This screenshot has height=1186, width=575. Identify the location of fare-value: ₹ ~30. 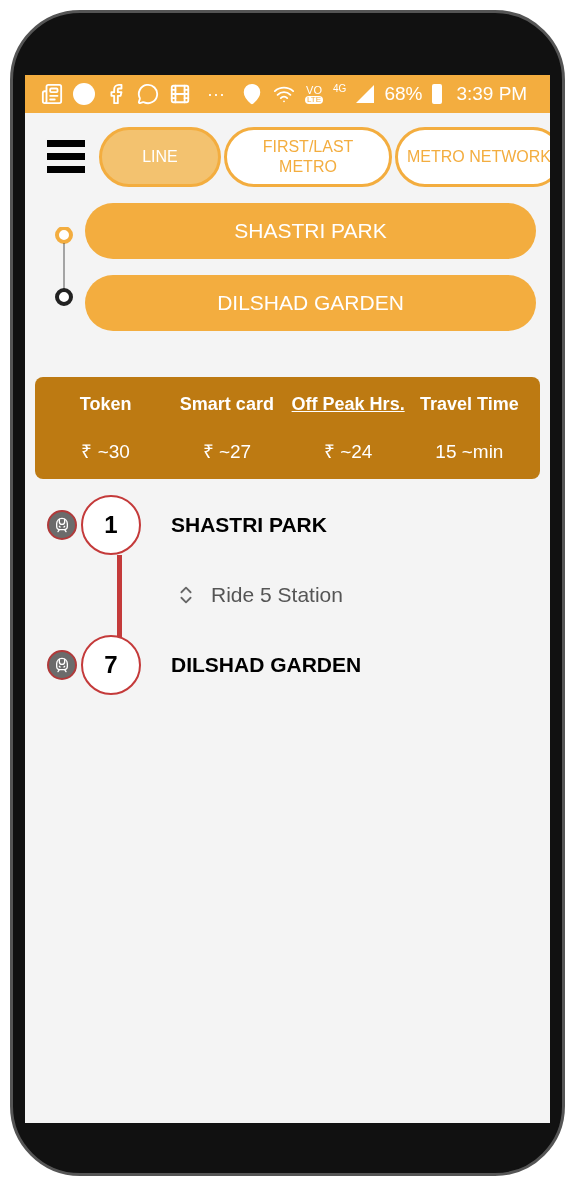
(105, 452).